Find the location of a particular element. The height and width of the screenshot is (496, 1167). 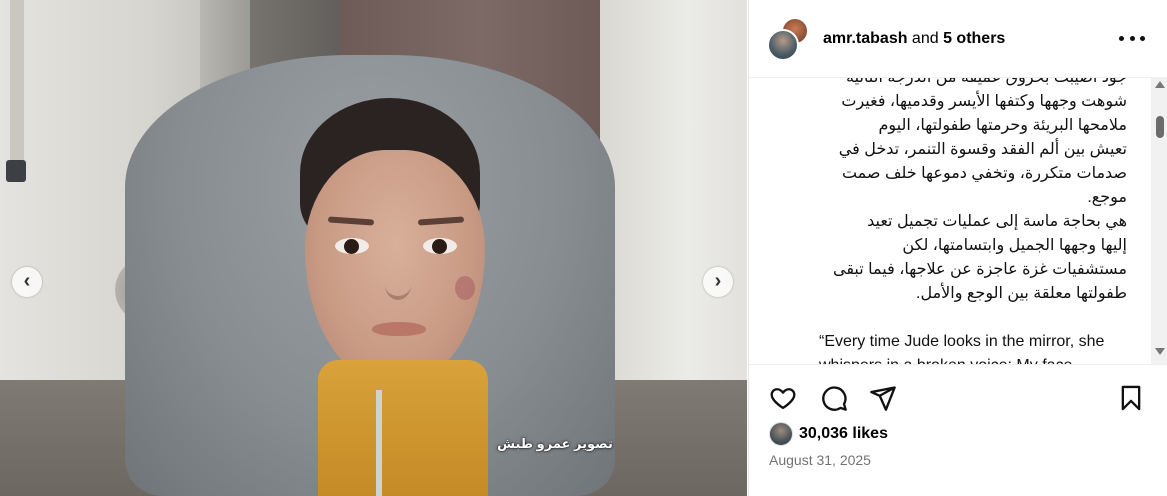

post-header: amr.tabash and 5 others is located at coordinates (958, 39).